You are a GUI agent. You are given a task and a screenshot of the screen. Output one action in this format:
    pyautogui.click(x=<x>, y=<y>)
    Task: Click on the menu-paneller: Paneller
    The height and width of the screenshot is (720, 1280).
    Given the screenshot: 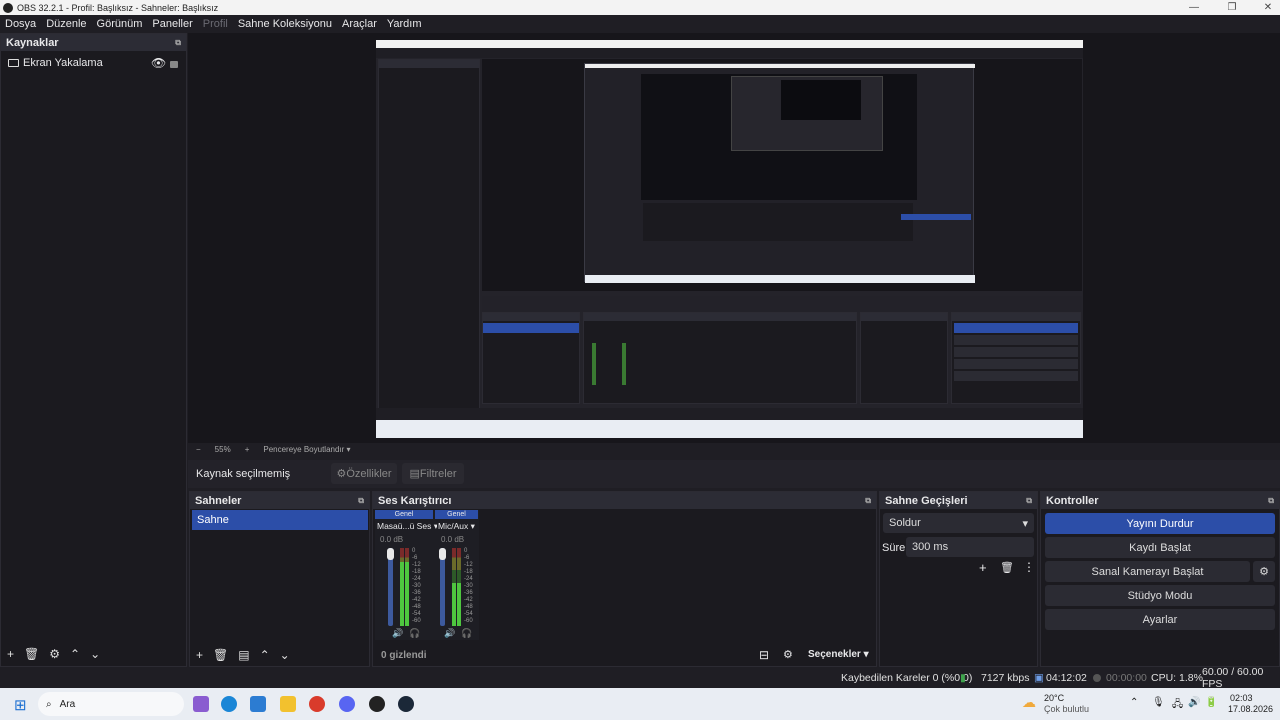 What is the action you would take?
    pyautogui.click(x=172, y=24)
    